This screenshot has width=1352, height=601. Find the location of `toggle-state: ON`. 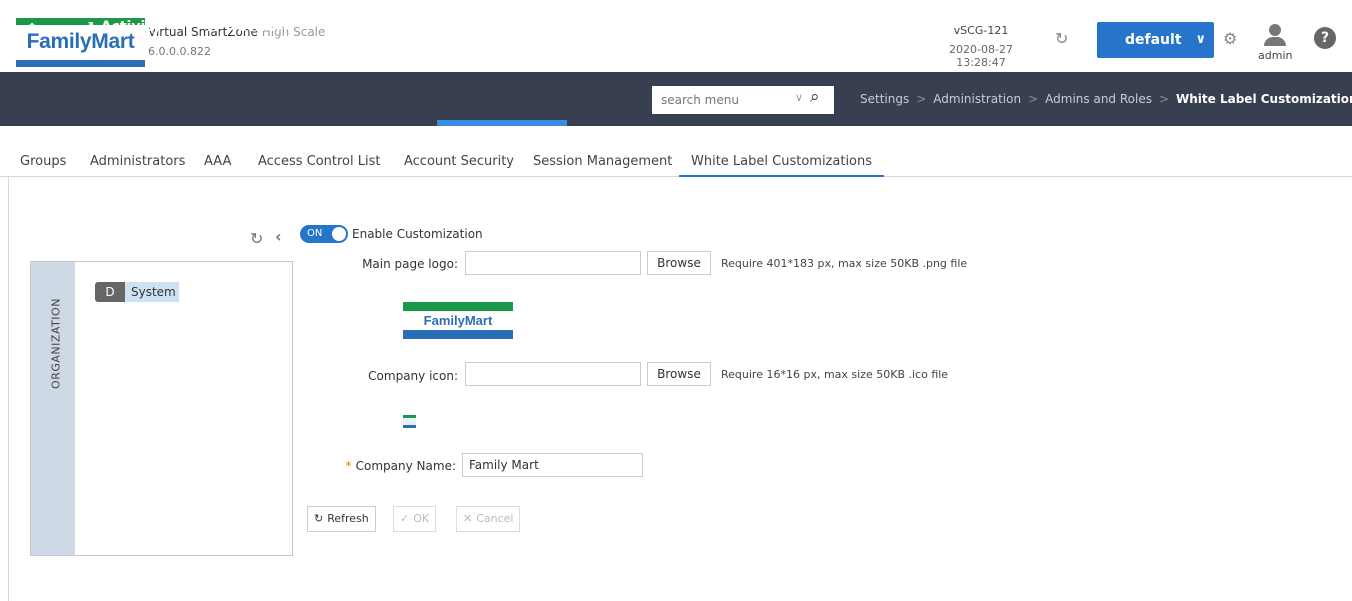

toggle-state: ON is located at coordinates (315, 233).